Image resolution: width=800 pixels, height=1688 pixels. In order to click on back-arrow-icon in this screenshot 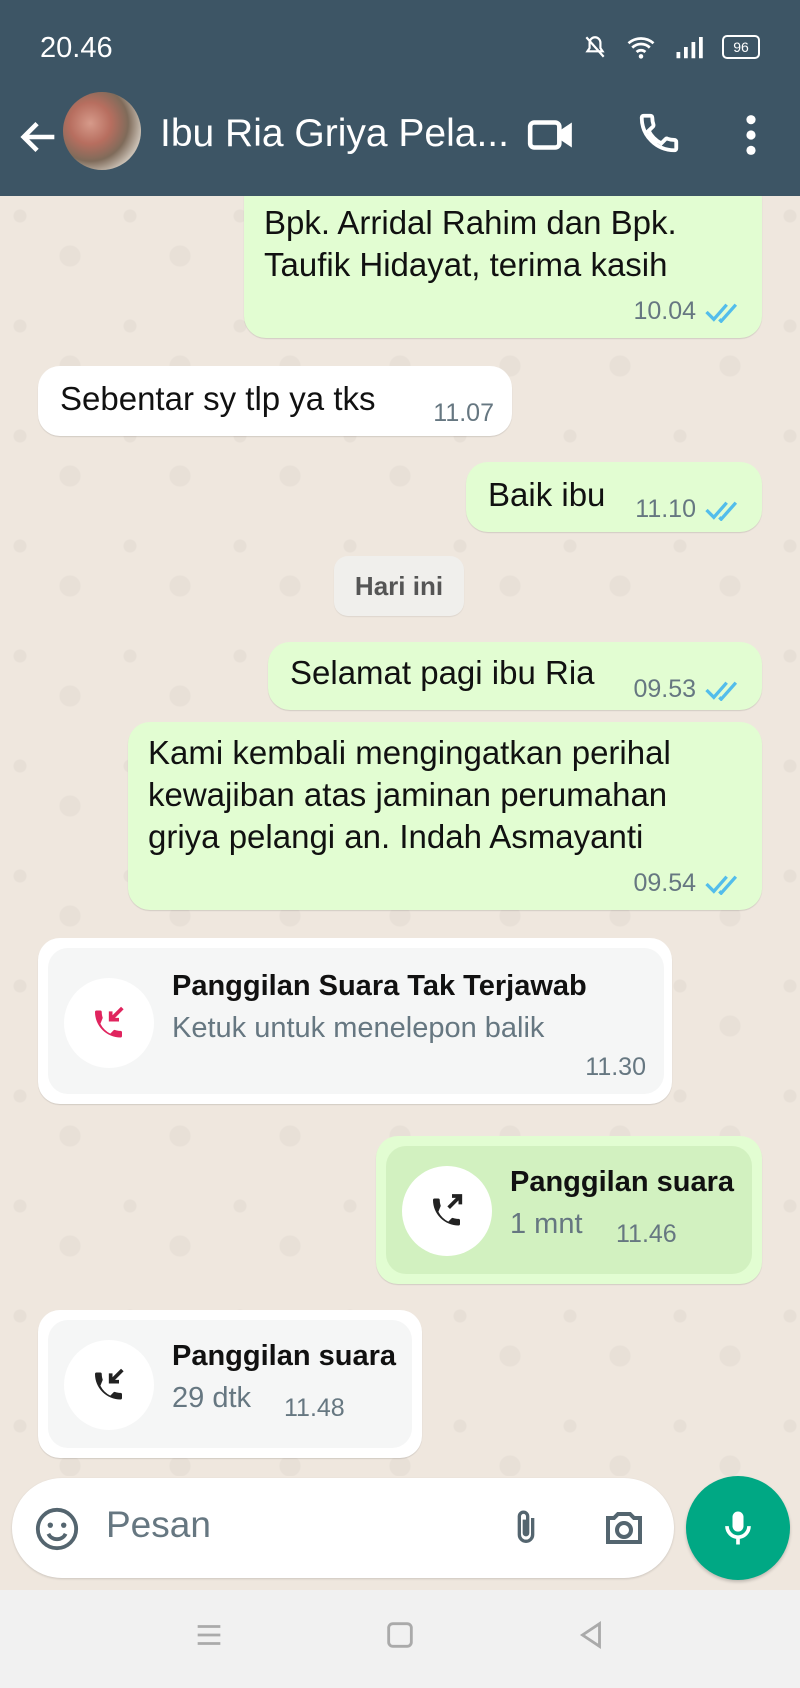, I will do `click(39, 137)`.